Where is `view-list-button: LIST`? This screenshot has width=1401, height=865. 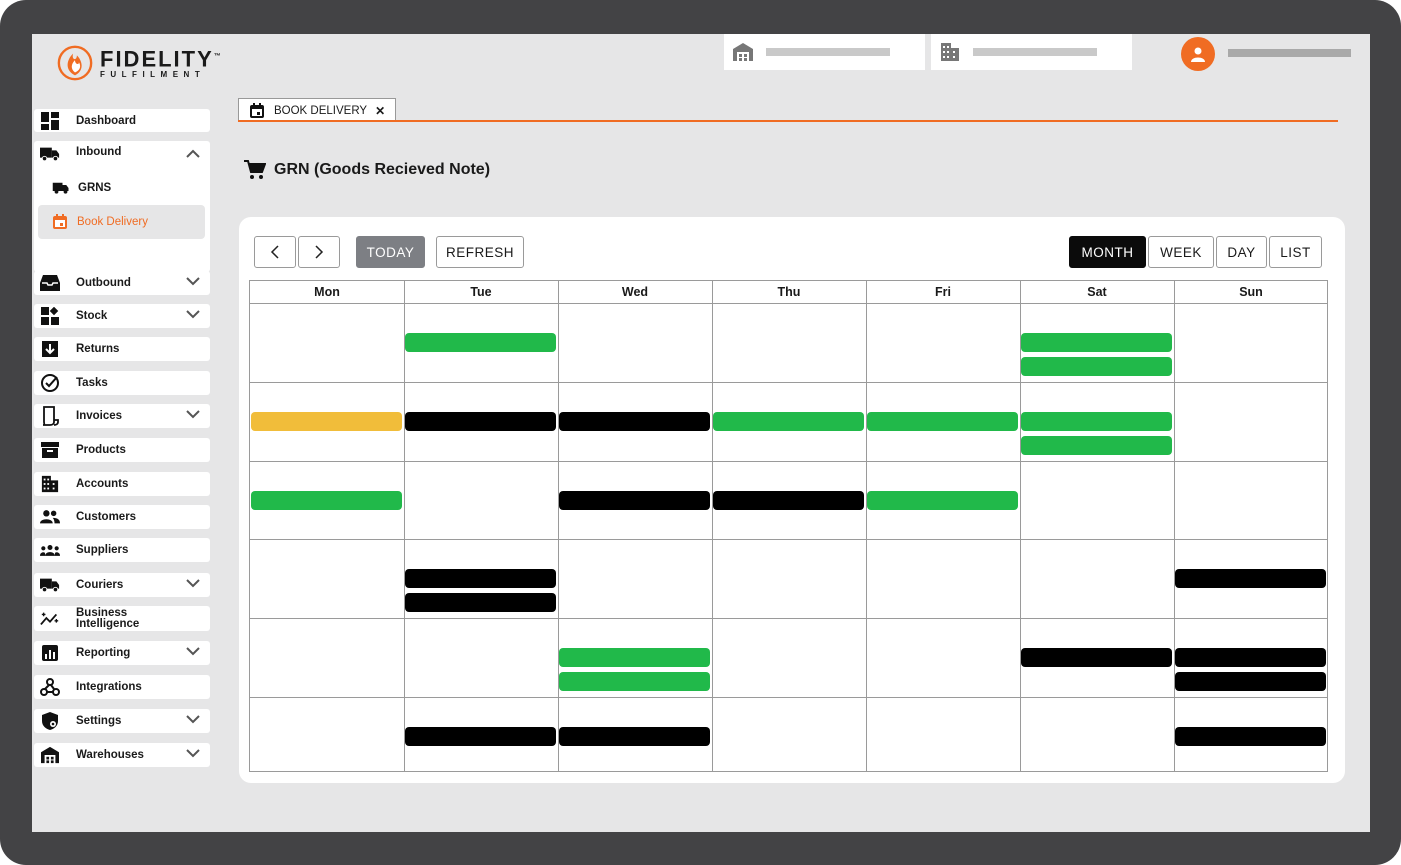 view-list-button: LIST is located at coordinates (1295, 252).